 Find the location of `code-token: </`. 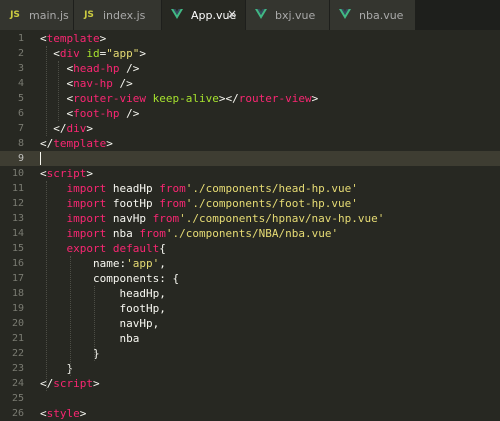

code-token: </ is located at coordinates (53, 128).